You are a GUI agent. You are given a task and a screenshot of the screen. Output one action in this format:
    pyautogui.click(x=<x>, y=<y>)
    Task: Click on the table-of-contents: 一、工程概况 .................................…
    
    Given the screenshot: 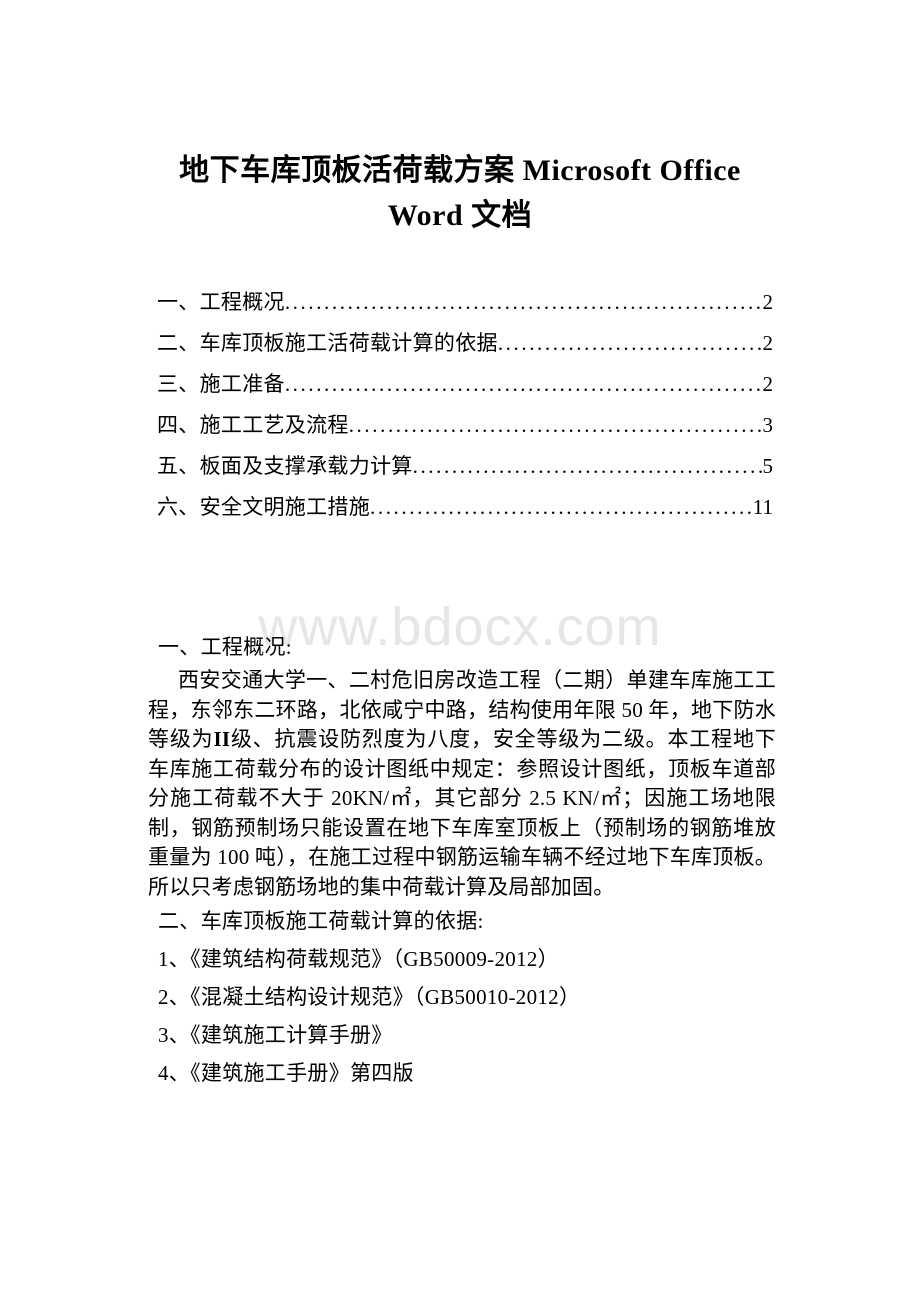 What is the action you would take?
    pyautogui.click(x=465, y=414)
    